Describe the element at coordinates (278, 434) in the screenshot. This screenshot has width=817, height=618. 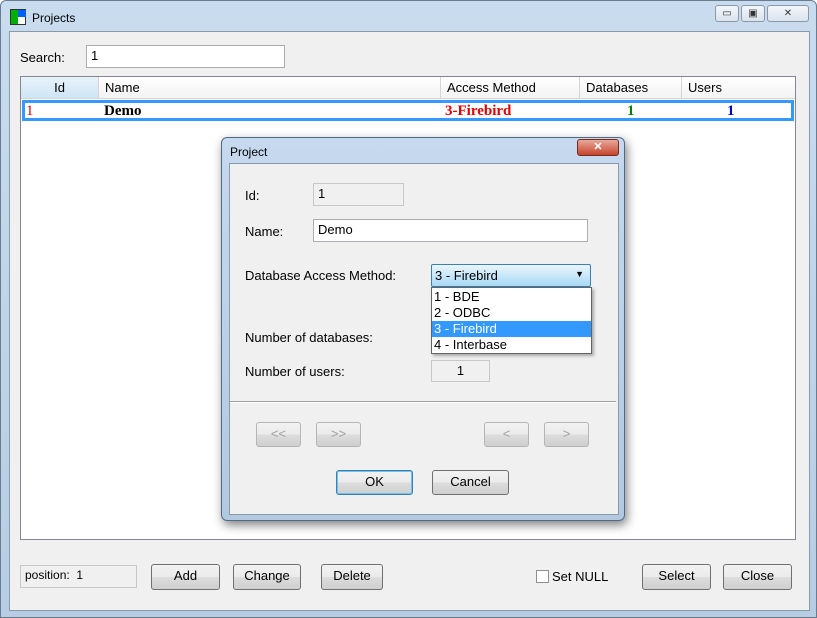
I see `first-record-button: <<` at that location.